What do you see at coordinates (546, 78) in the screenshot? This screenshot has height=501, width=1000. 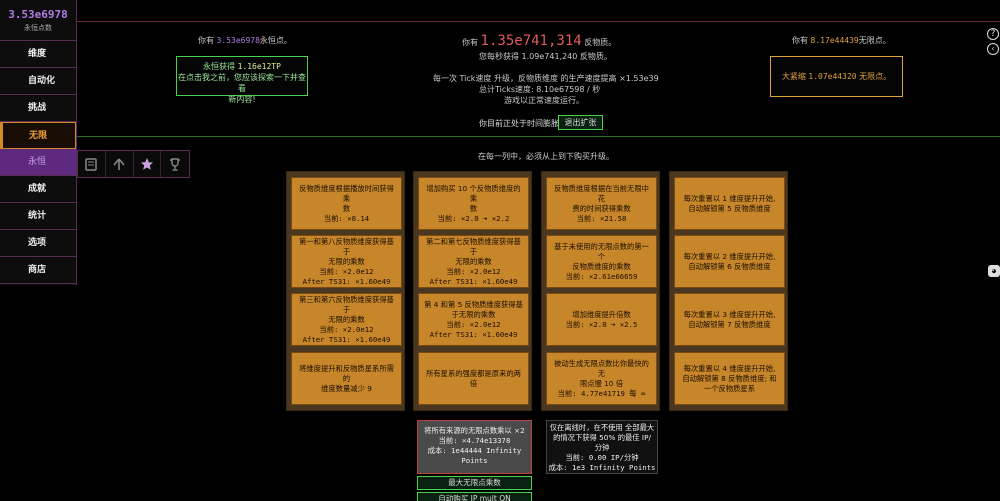 I see `tickspeed-upgrade-info: 每一次 Tick速度 升级，反物质维度 的生产速度提高 ×1.53e39` at bounding box center [546, 78].